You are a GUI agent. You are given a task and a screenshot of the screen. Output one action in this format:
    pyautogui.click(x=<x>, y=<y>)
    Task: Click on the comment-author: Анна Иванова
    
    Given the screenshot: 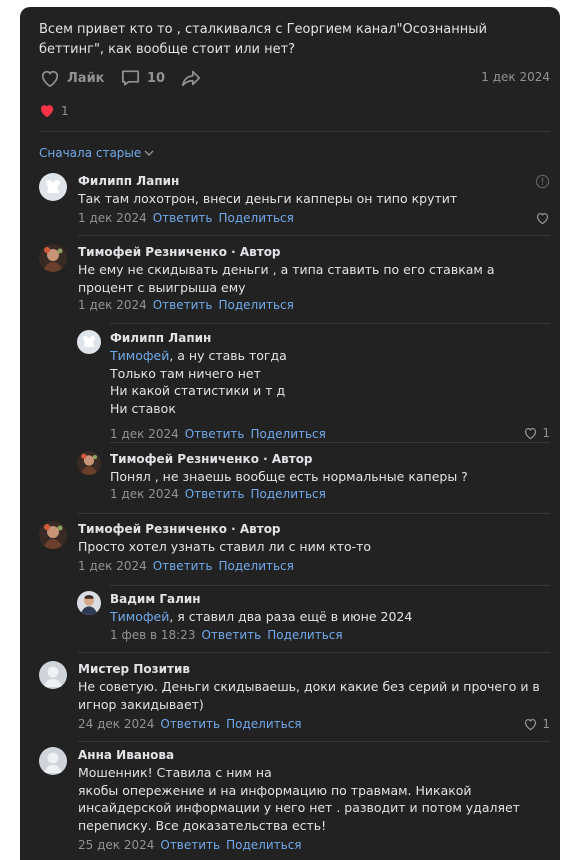 What is the action you would take?
    pyautogui.click(x=126, y=755)
    